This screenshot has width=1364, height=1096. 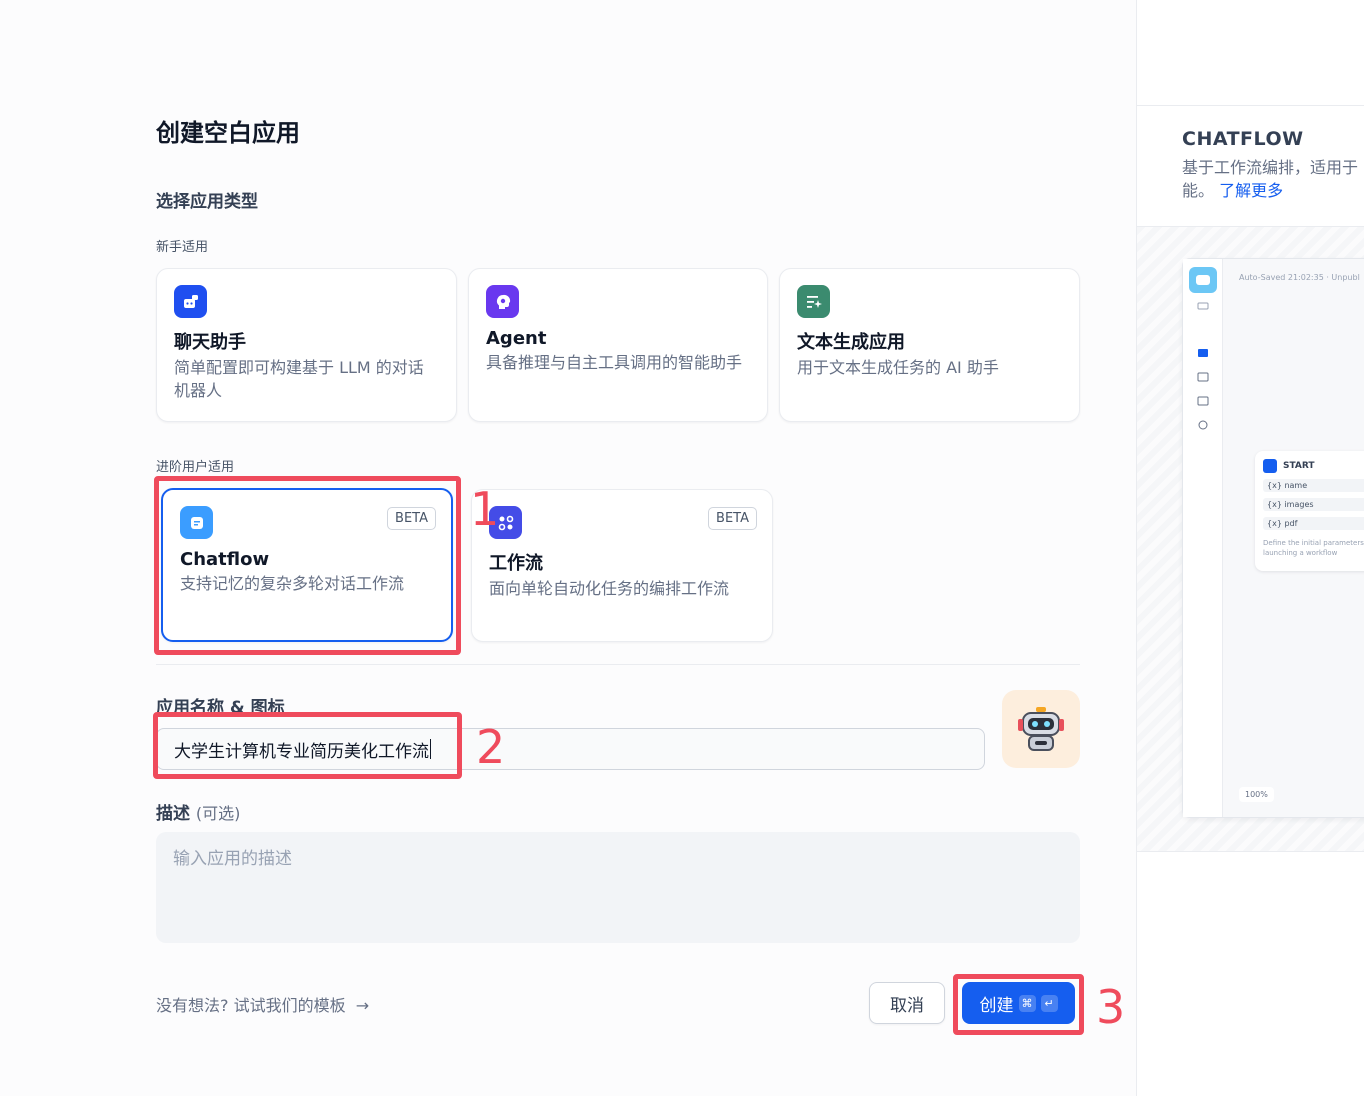 I want to click on card-desc: 简单配置即可构建基于 LLM 的对话机器人, so click(x=299, y=379).